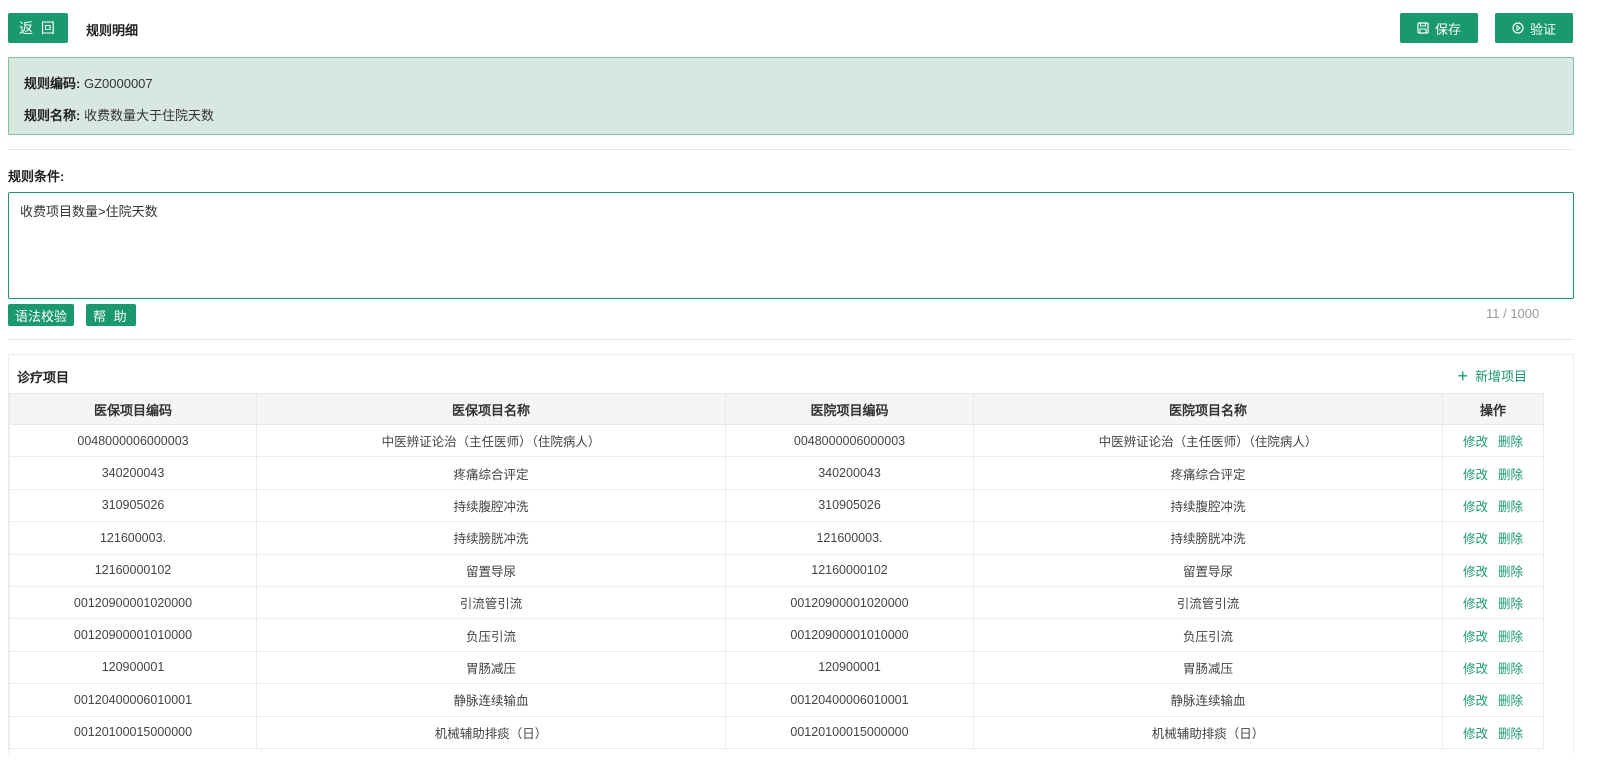  I want to click on cell-ins-code: 00120100015000000, so click(133, 732).